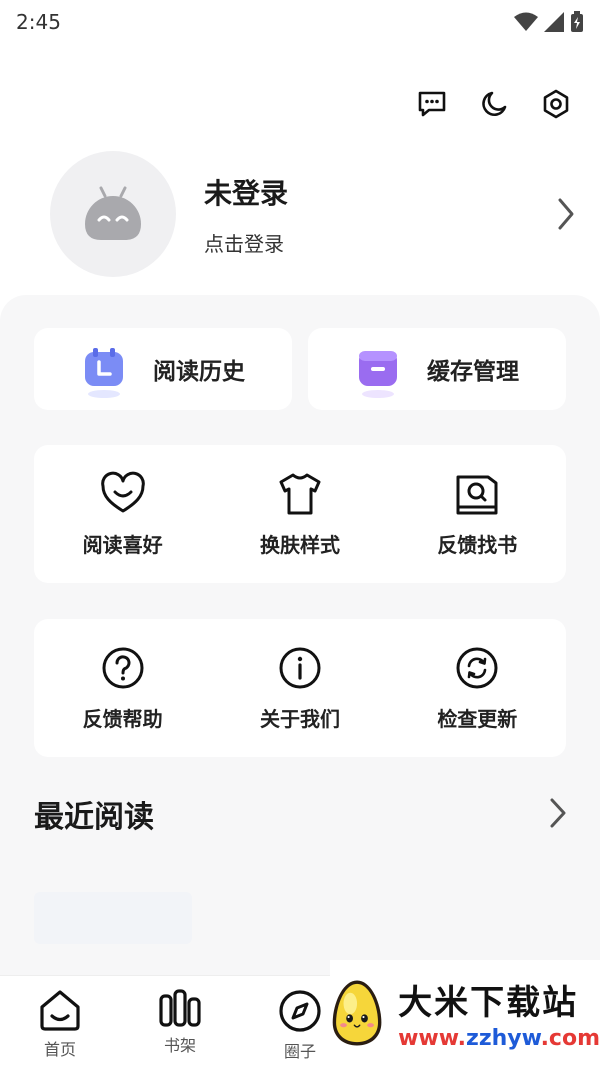 This screenshot has height=1066, width=600. What do you see at coordinates (123, 667) in the screenshot?
I see `question-icon` at bounding box center [123, 667].